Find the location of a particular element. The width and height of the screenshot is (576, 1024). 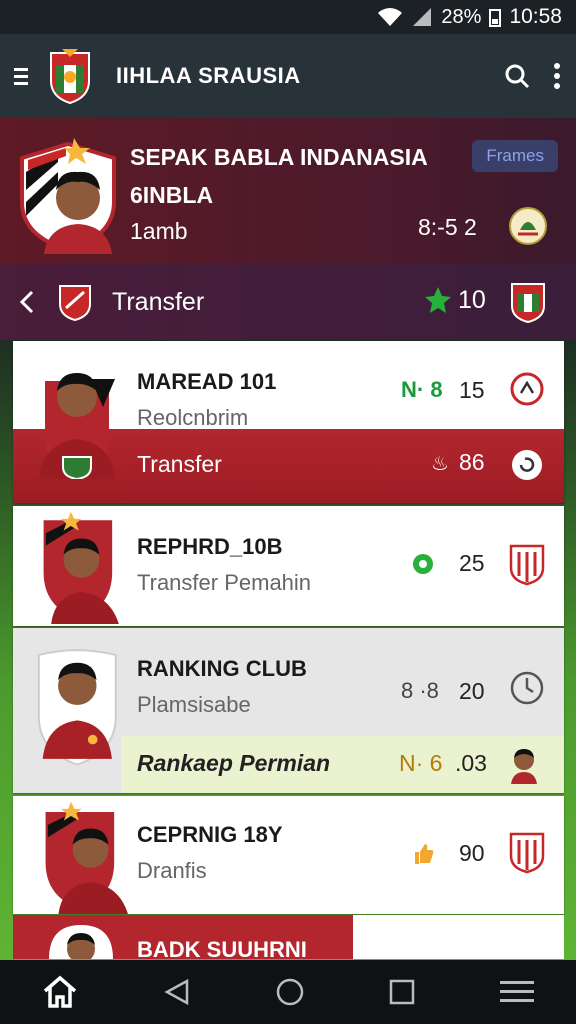

signal-icon is located at coordinates (422, 17).